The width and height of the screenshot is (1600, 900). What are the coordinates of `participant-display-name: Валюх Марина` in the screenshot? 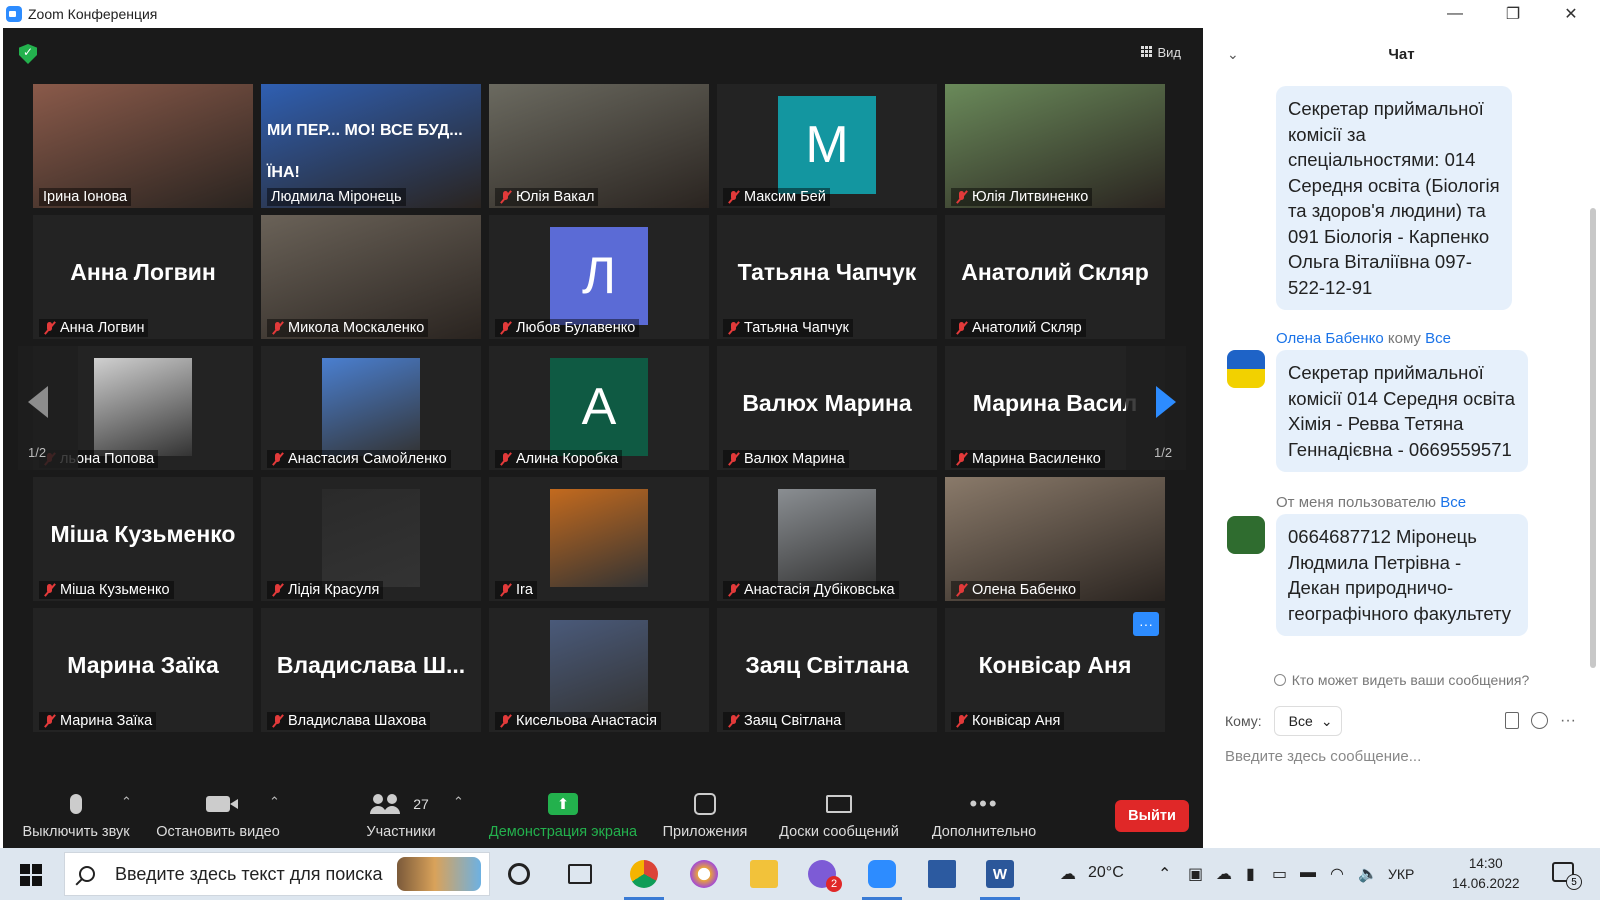 It's located at (827, 403).